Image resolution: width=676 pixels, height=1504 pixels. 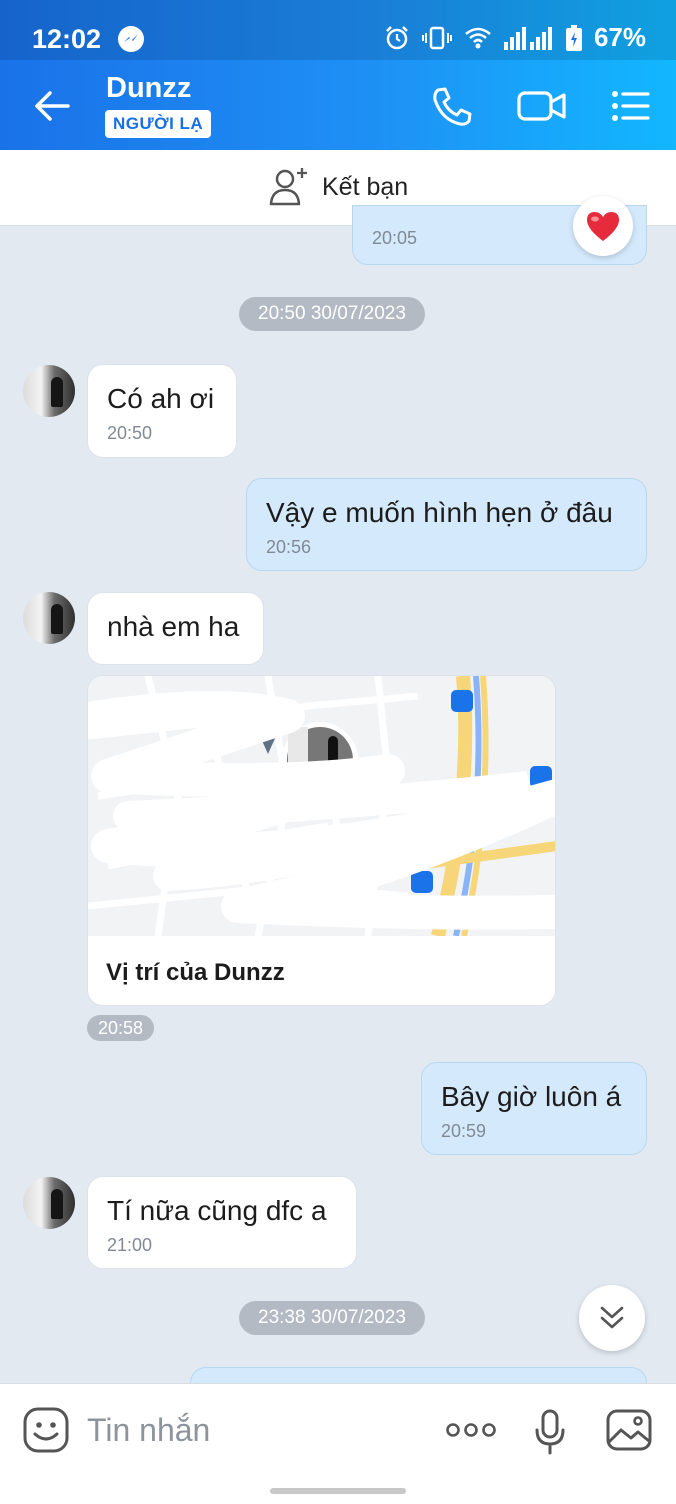 I want to click on status-bar: 12:02 67%, so click(x=338, y=30).